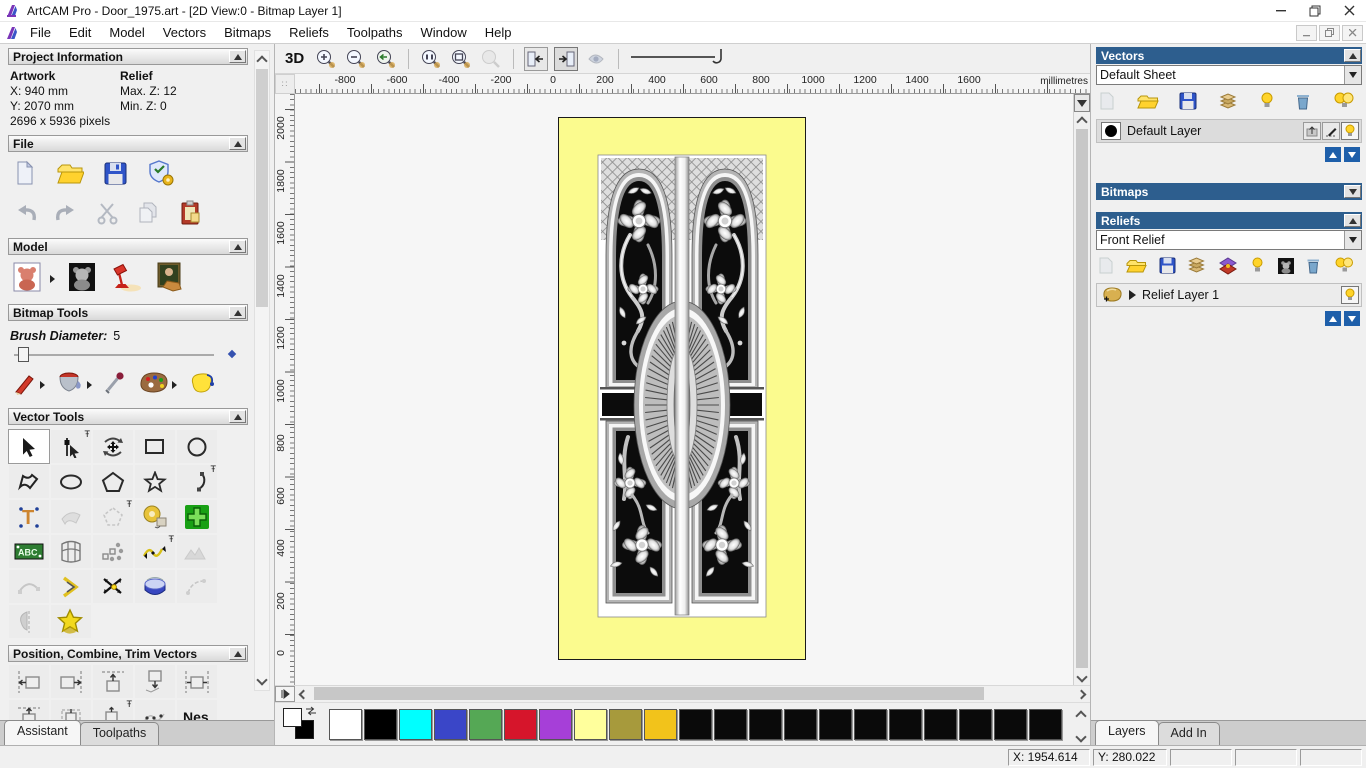 Image resolution: width=1366 pixels, height=768 pixels. What do you see at coordinates (536, 58) in the screenshot?
I see `previous-bitmap-layer-icon` at bounding box center [536, 58].